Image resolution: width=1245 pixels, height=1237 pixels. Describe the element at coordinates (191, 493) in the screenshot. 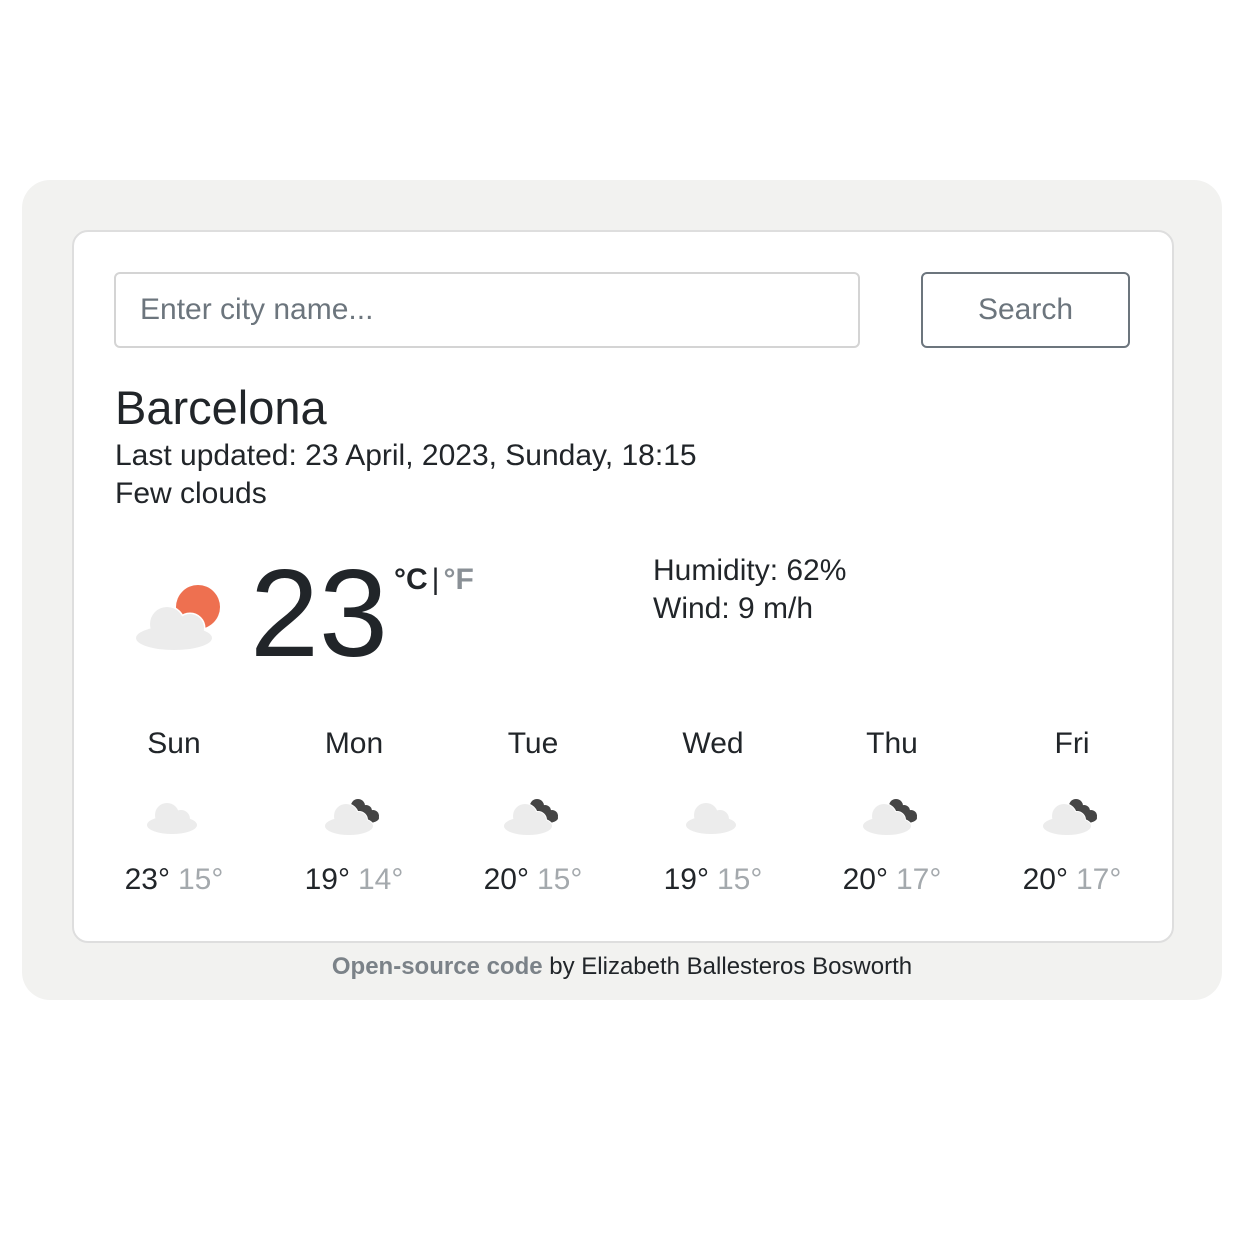

I see `weather-description: Few clouds` at that location.